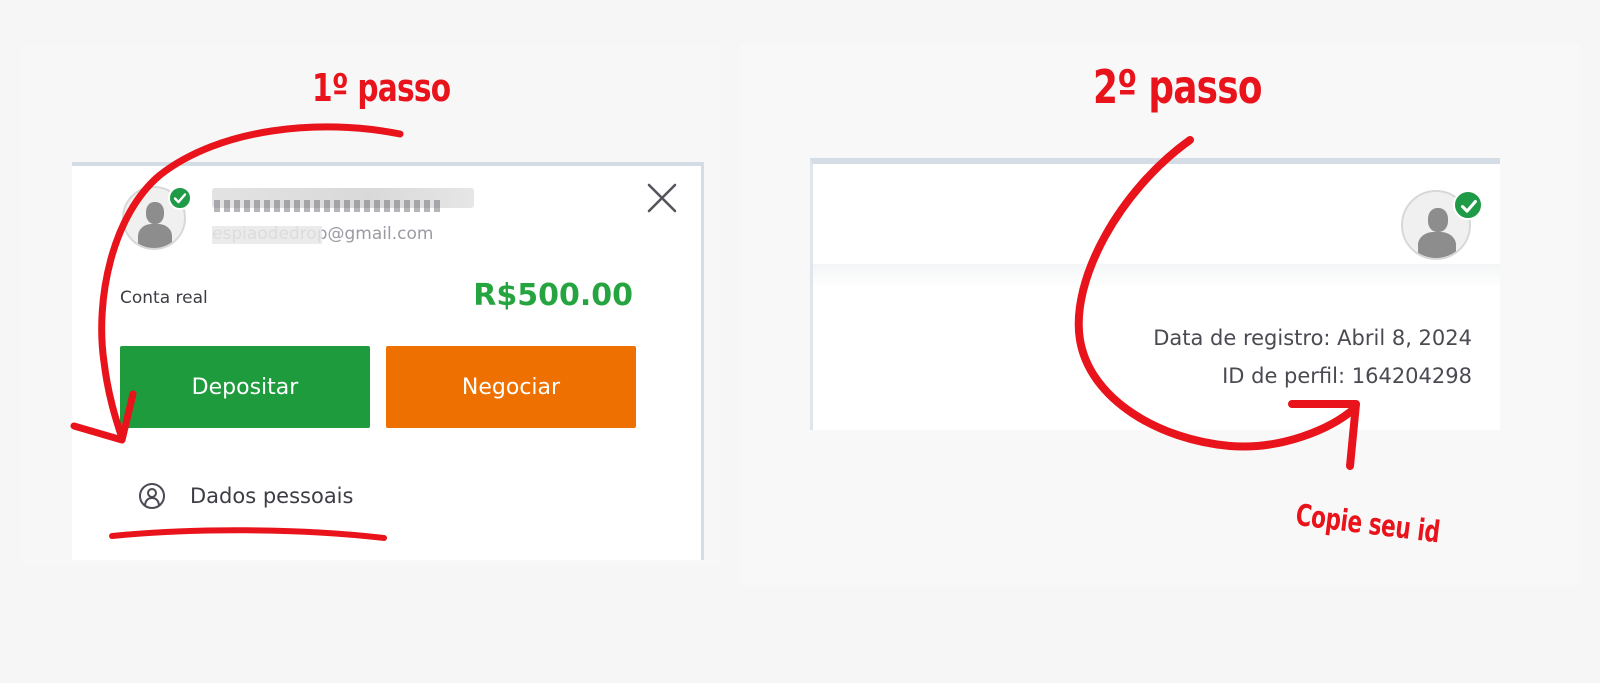 The width and height of the screenshot is (1600, 683). I want to click on user-name-peek, so click(329, 206).